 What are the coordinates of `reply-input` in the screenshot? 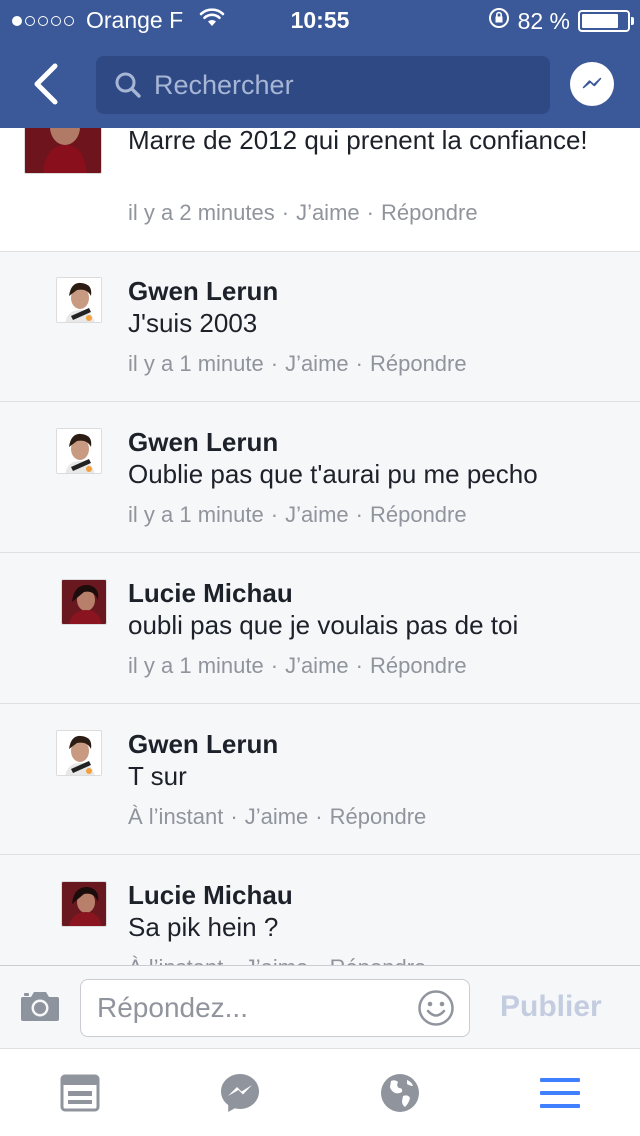 It's located at (247, 1008).